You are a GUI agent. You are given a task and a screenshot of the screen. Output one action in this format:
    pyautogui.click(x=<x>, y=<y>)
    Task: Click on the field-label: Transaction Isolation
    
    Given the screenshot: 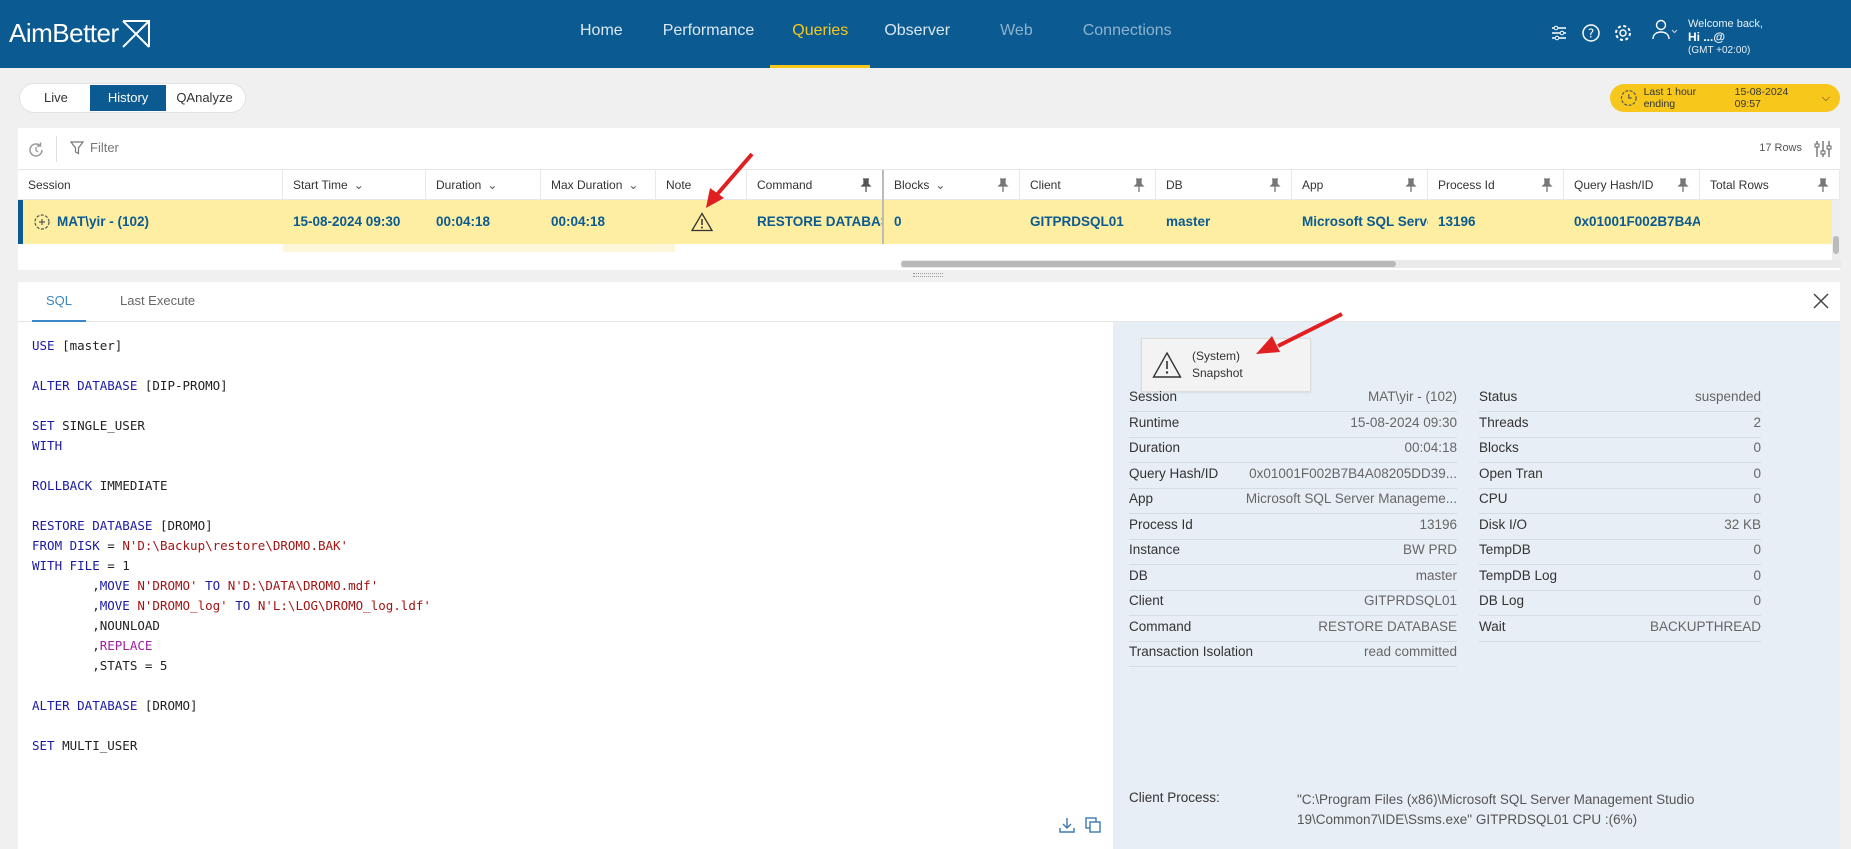 What is the action you would take?
    pyautogui.click(x=1191, y=651)
    